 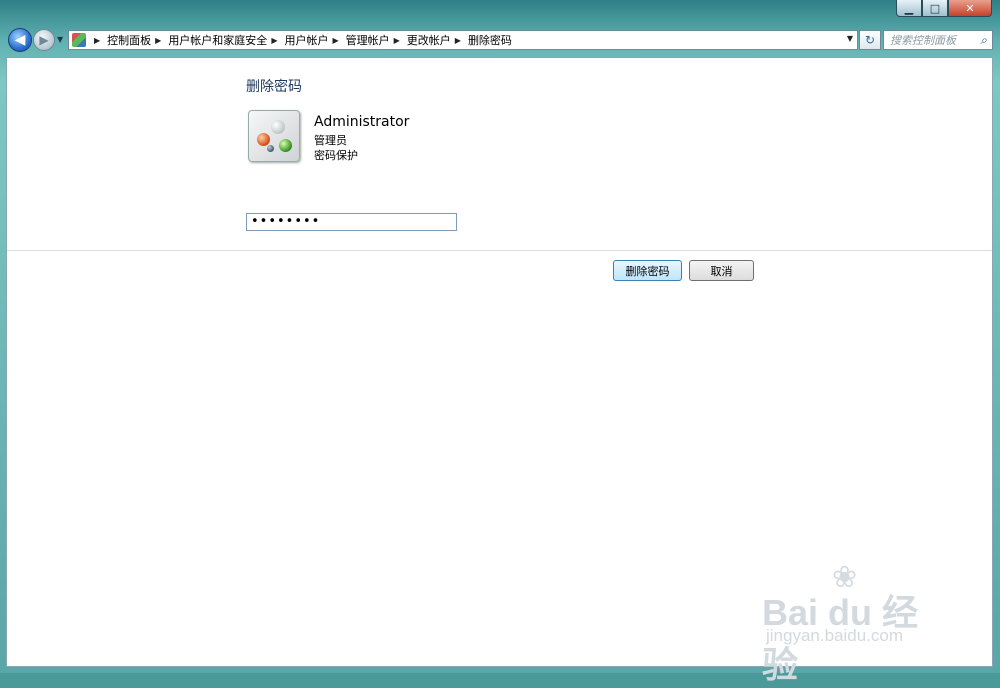 What do you see at coordinates (923, 40) in the screenshot?
I see `search-placeholder: 搜索控制面板` at bounding box center [923, 40].